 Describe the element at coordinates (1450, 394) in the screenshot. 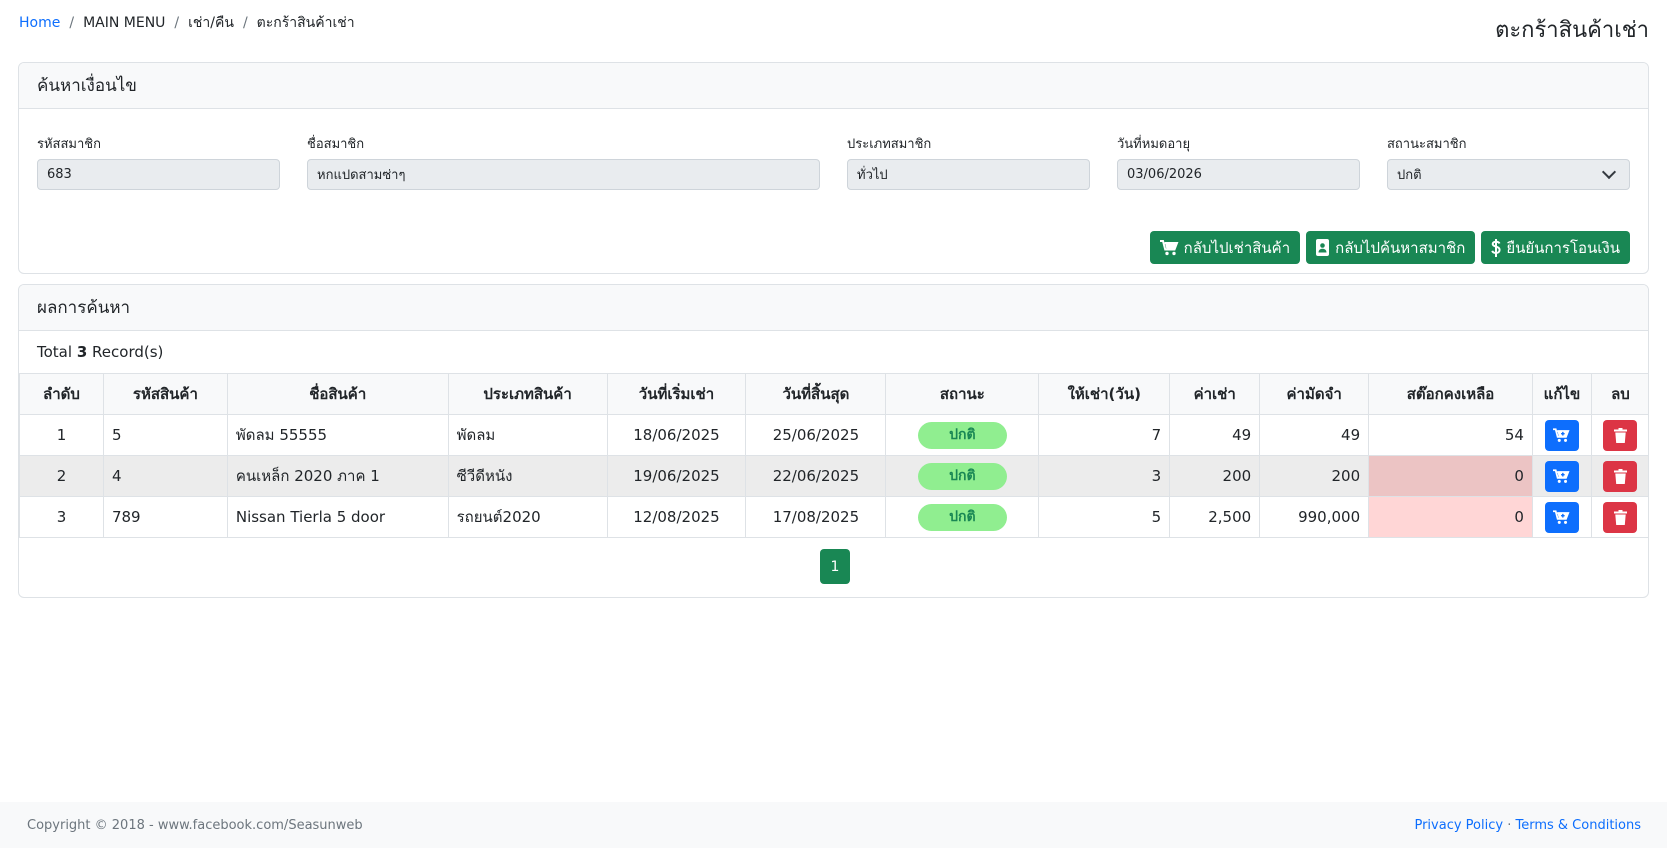

I see `column-header: สต๊อกคงเหลือ` at that location.